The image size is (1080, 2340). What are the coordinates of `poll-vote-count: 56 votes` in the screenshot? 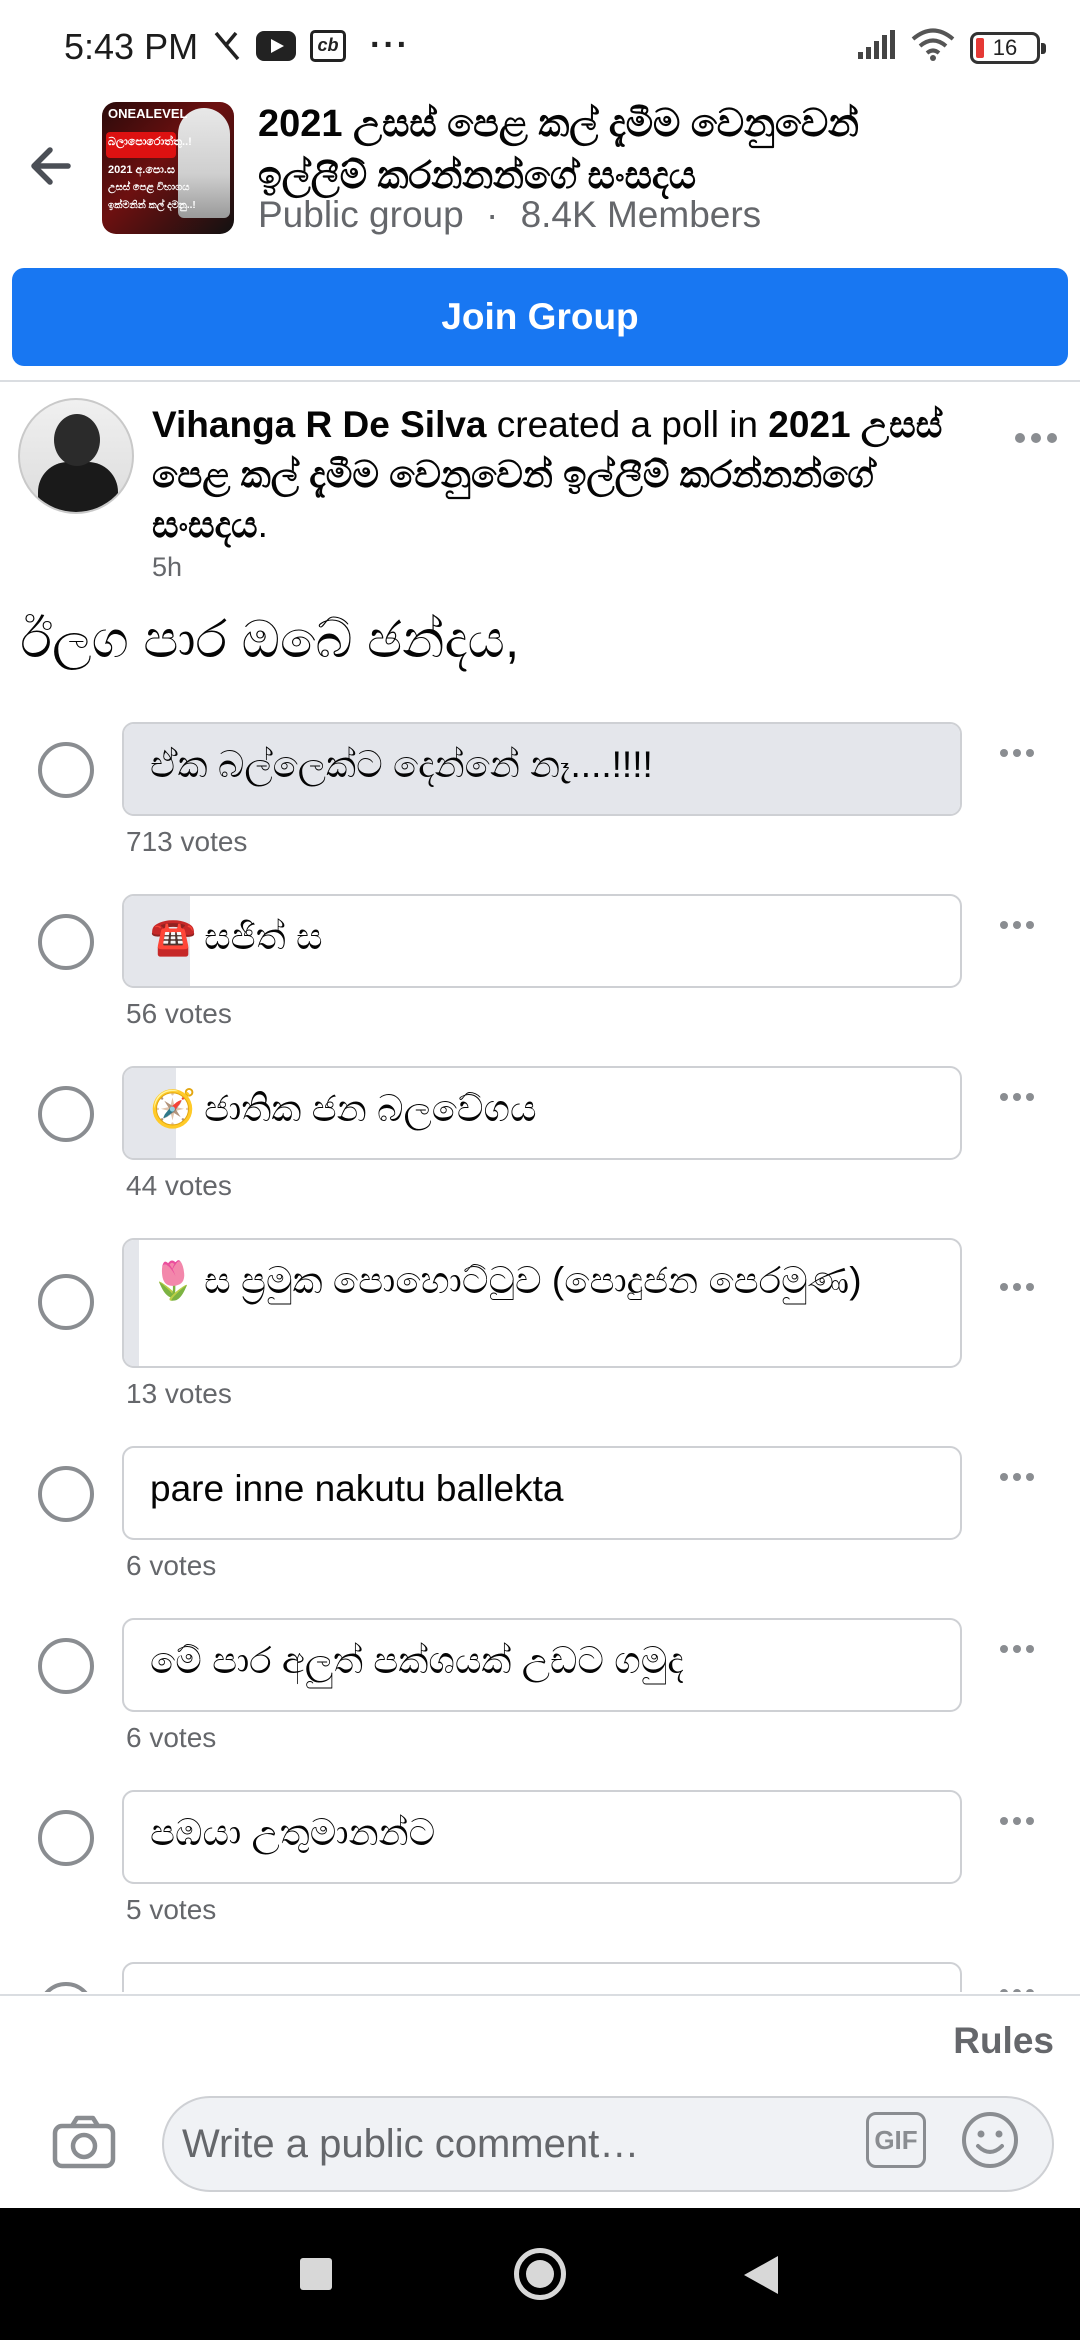 It's located at (179, 1014).